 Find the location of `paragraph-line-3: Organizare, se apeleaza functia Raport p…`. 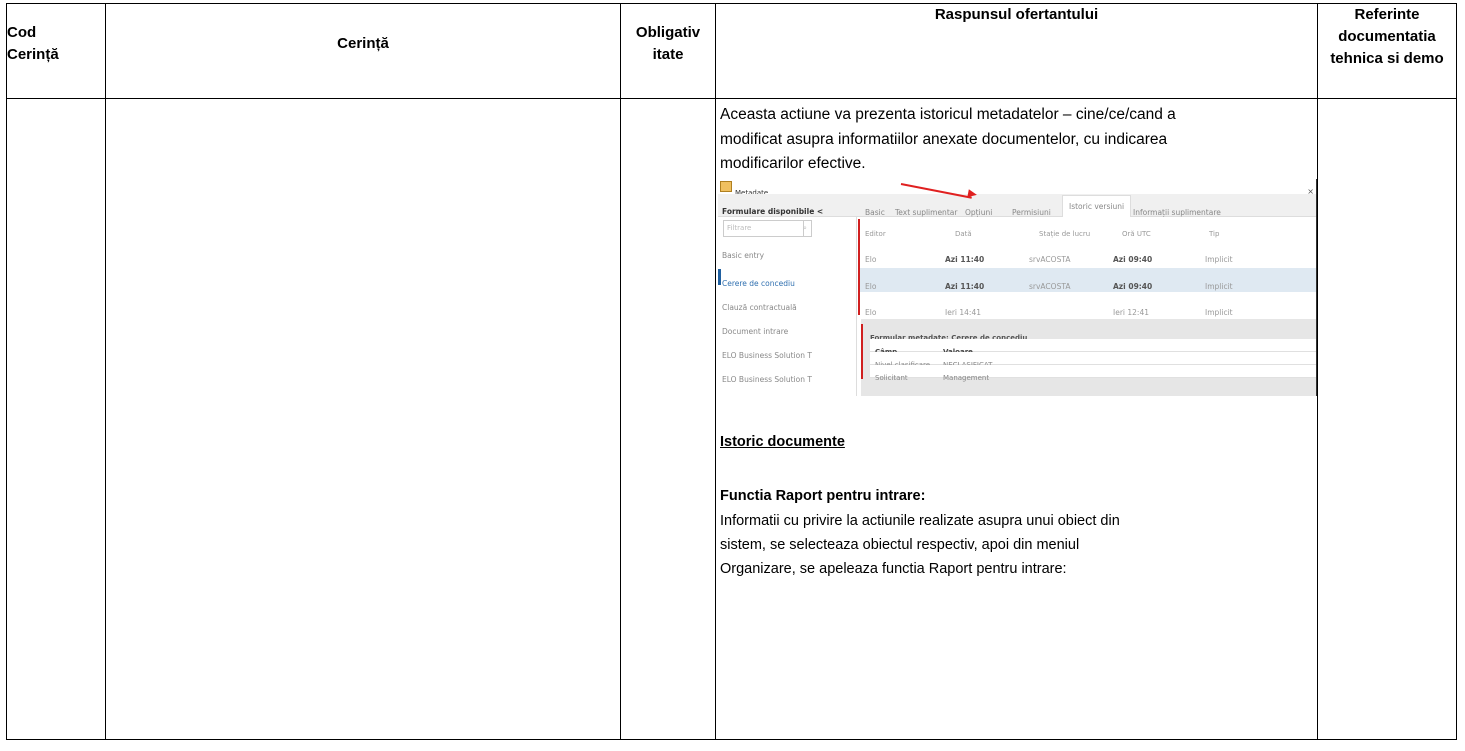

paragraph-line-3: Organizare, se apeleaza functia Raport p… is located at coordinates (893, 568).